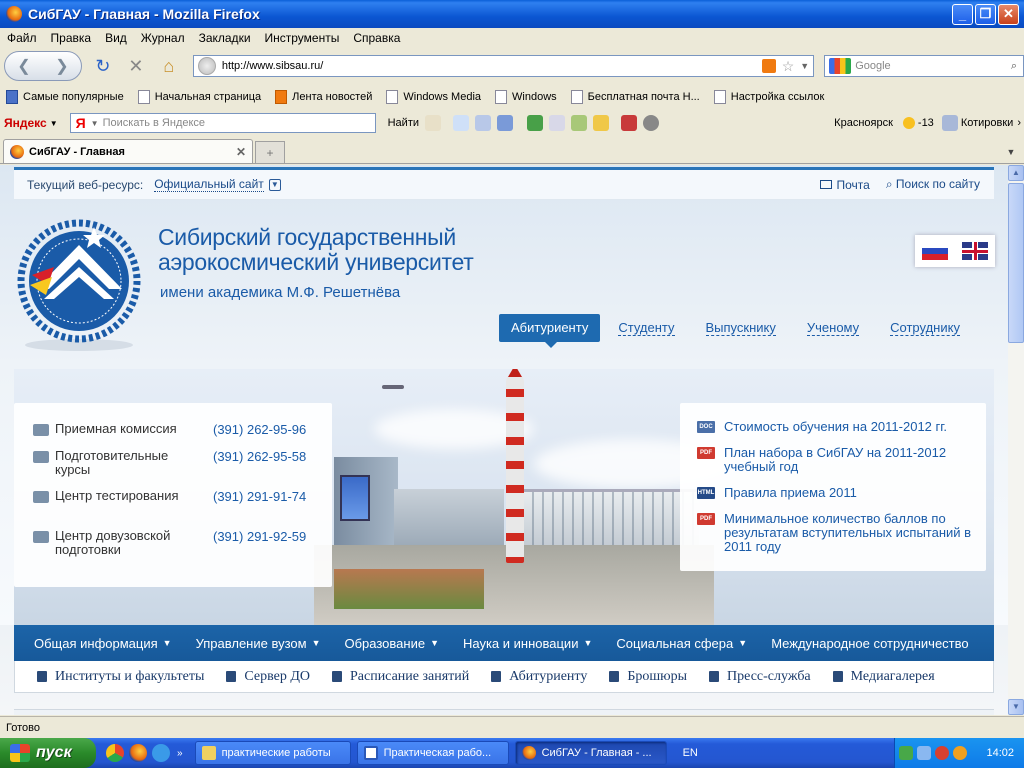 Image resolution: width=1024 pixels, height=768 pixels. What do you see at coordinates (272, 753) in the screenshot?
I see `taskbar-button-folder: практические работы` at bounding box center [272, 753].